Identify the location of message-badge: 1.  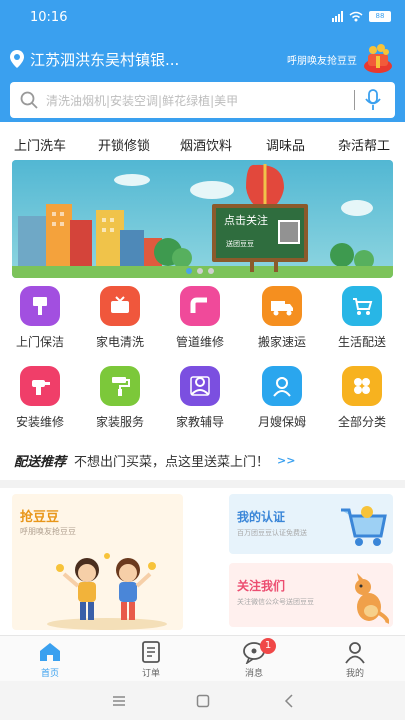
(268, 646).